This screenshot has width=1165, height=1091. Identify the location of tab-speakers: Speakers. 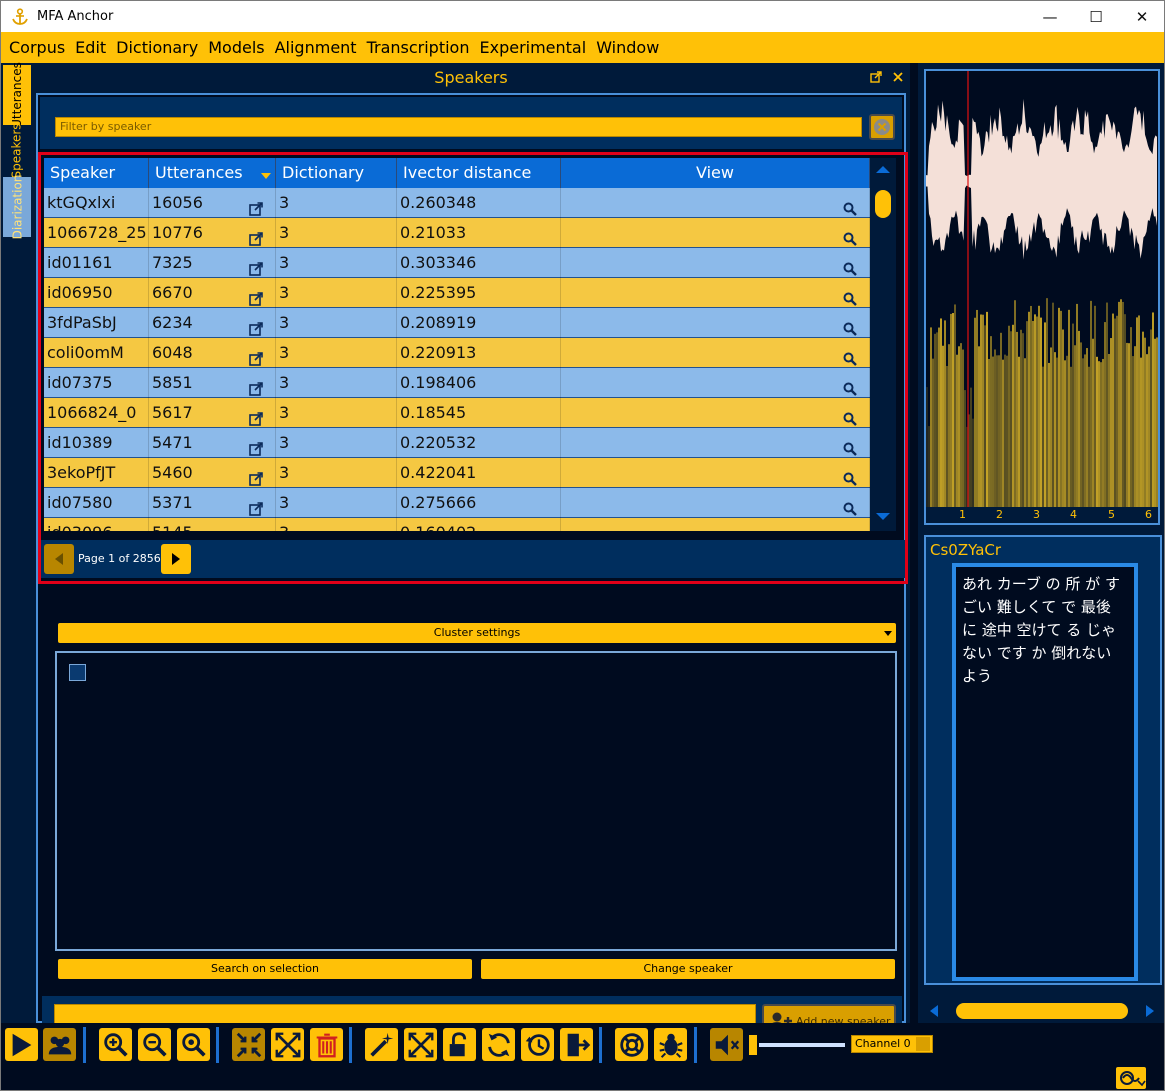
(17, 151).